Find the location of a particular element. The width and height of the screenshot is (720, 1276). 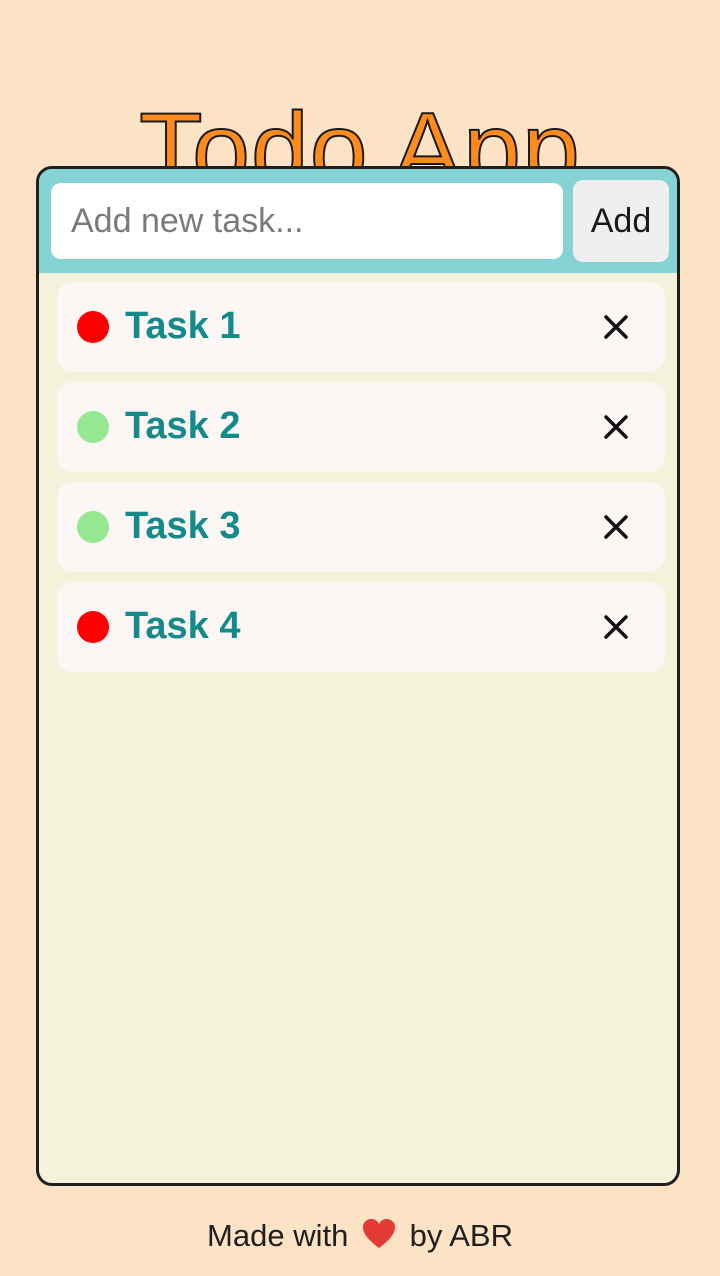

add-task-button: Add is located at coordinates (621, 221).